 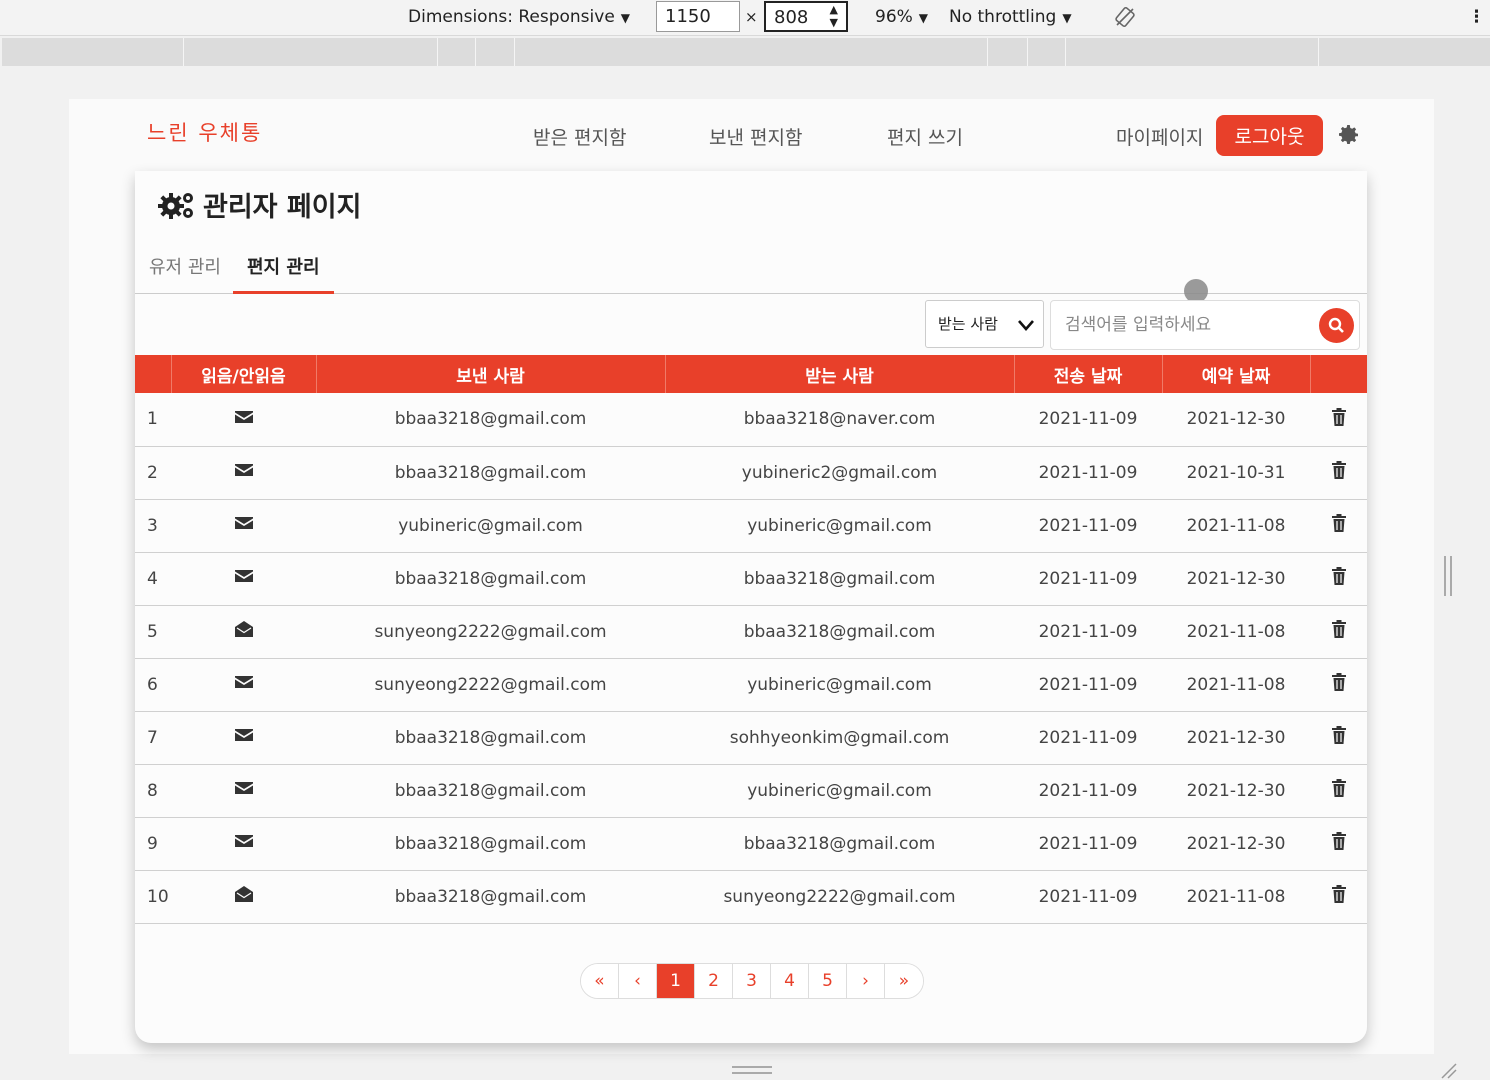 What do you see at coordinates (904, 981) in the screenshot?
I see `page-last-button: »` at bounding box center [904, 981].